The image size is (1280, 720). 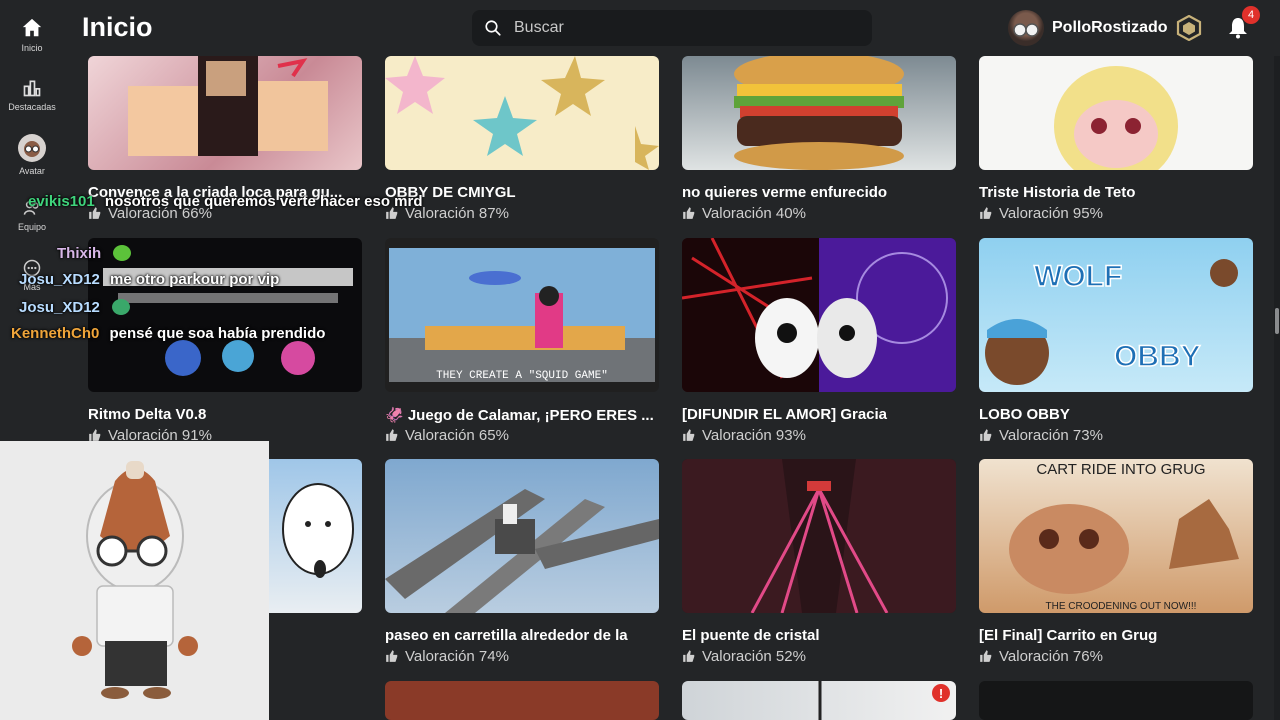 What do you see at coordinates (217, 333) in the screenshot?
I see `chat-message: pensé que soa había prendido` at bounding box center [217, 333].